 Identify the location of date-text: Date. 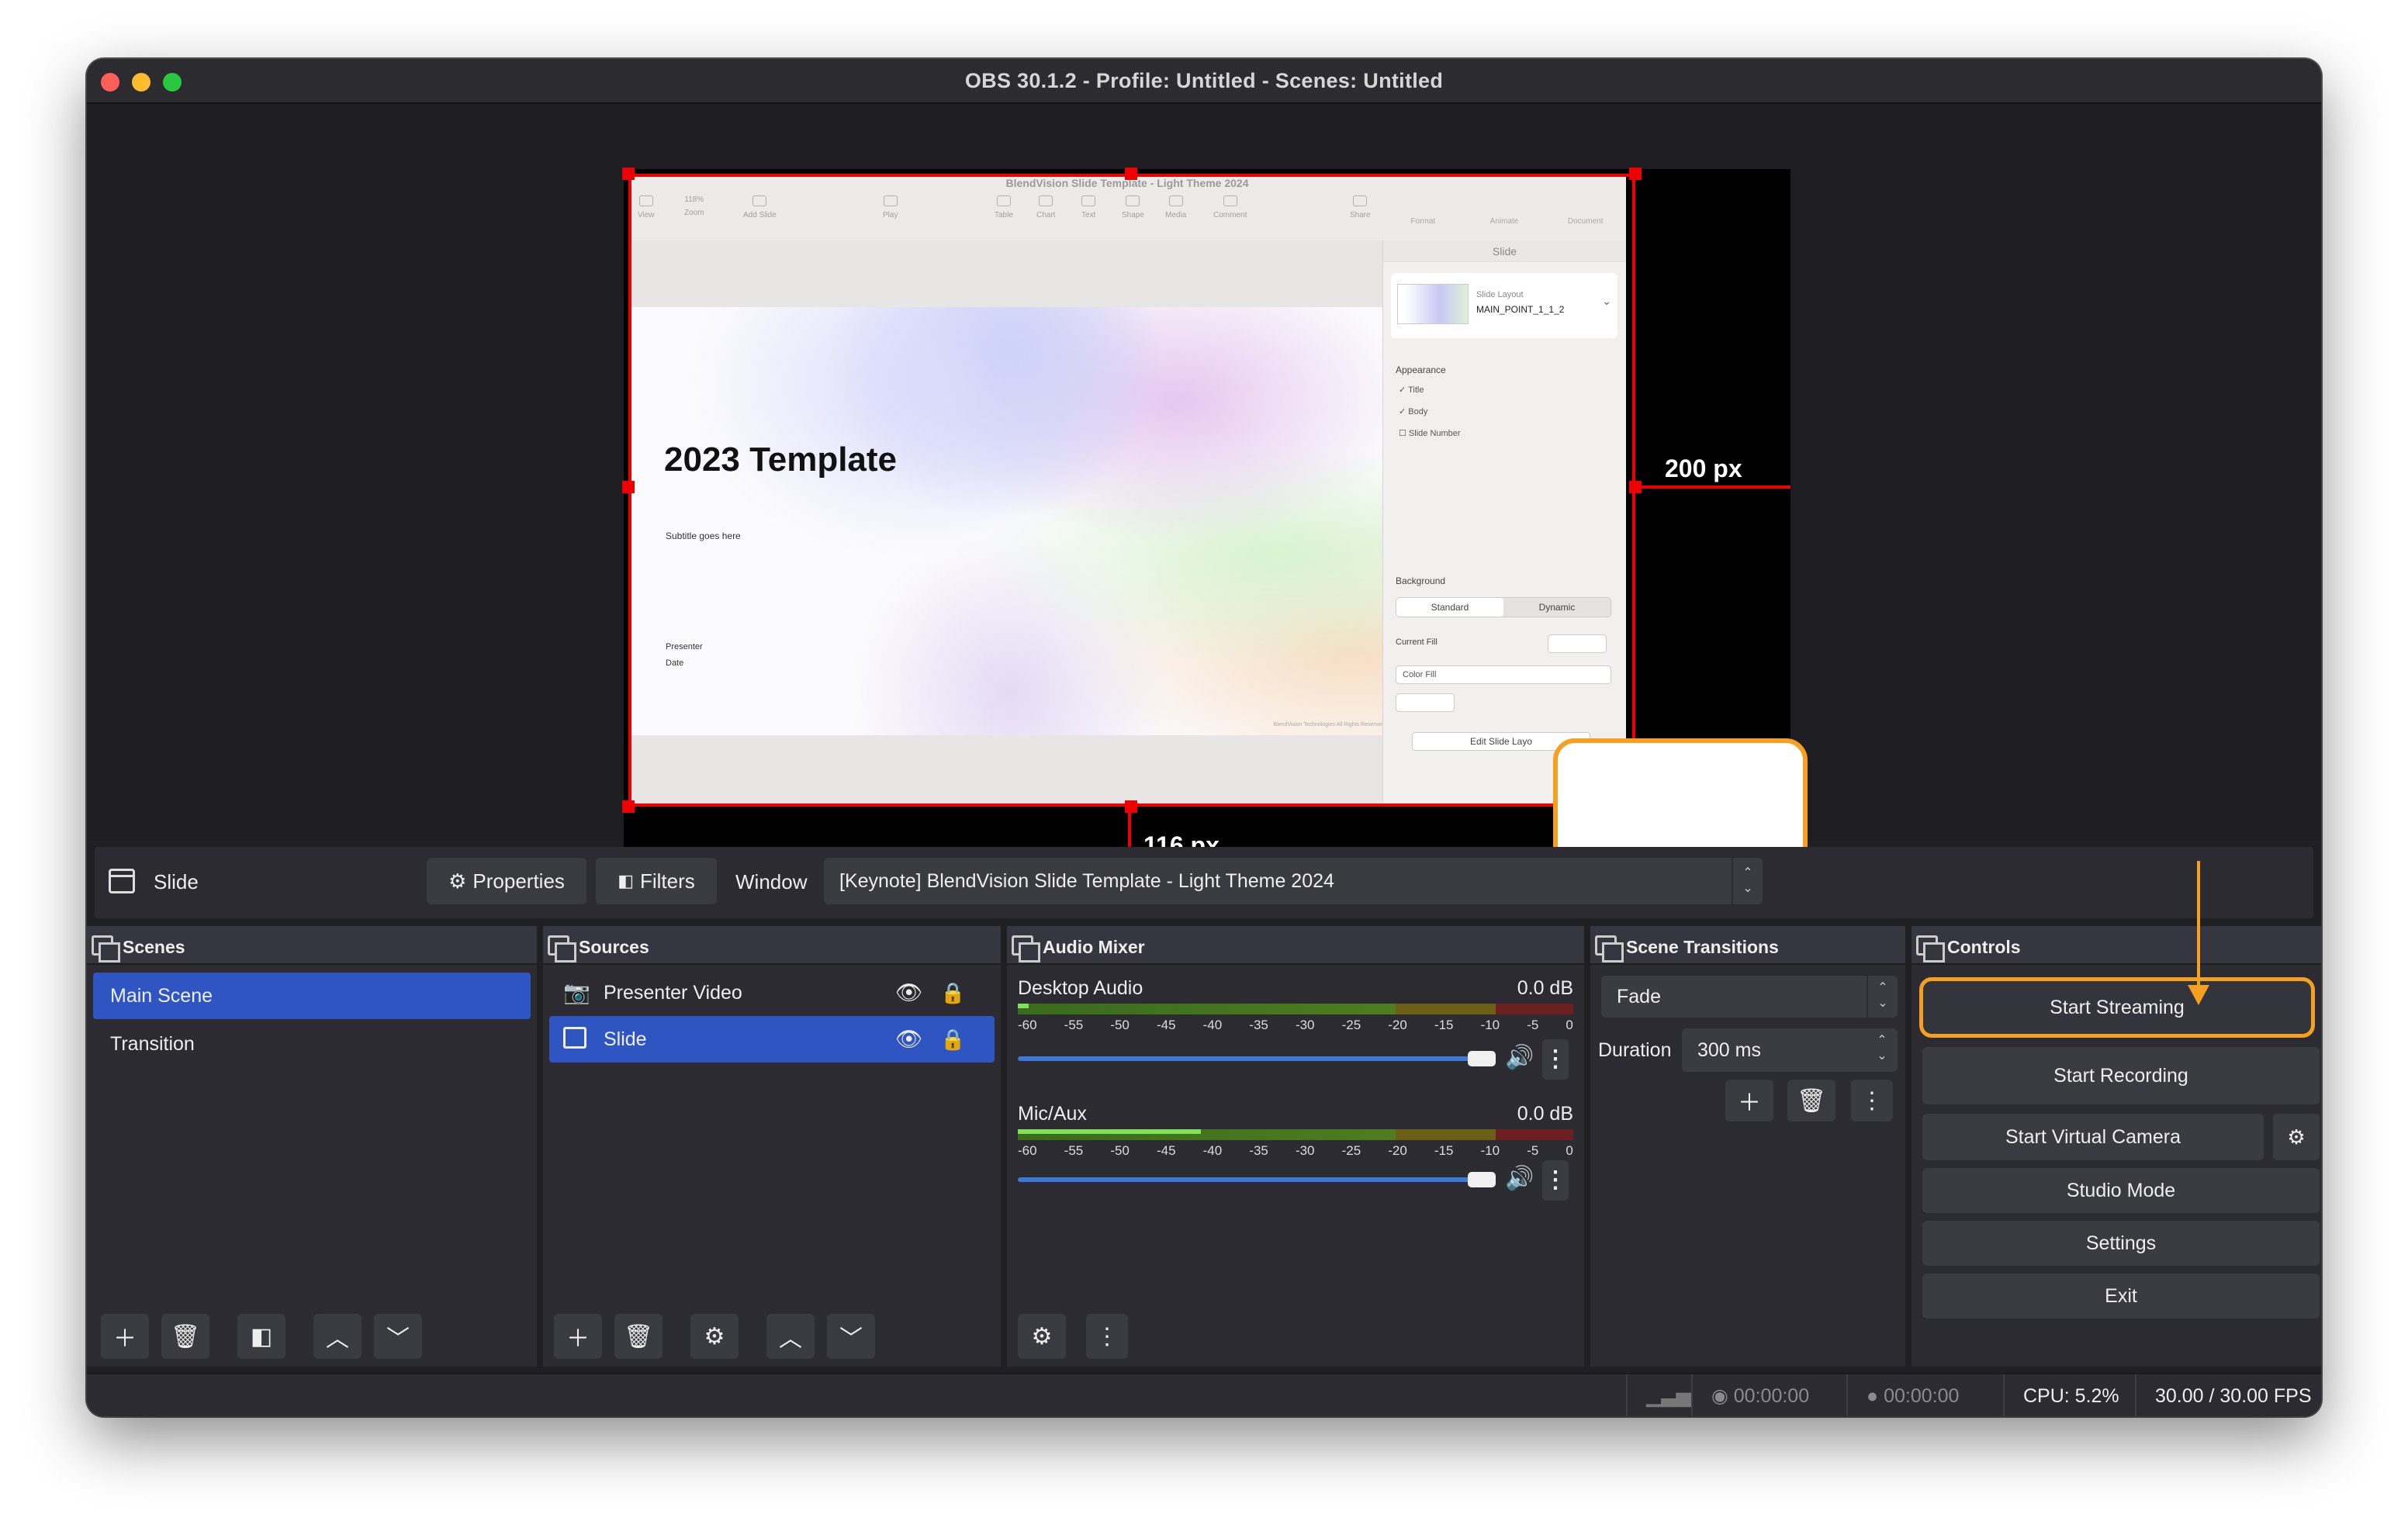
(675, 663).